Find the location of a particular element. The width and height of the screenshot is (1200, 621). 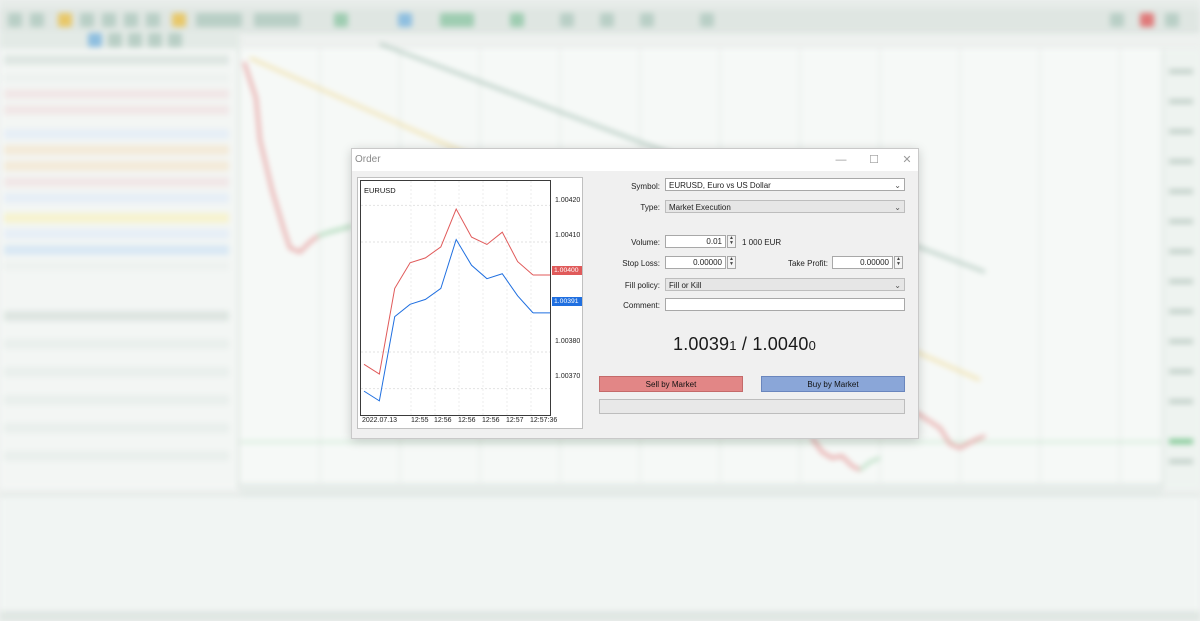

symbol-label: Symbol: is located at coordinates (645, 186).